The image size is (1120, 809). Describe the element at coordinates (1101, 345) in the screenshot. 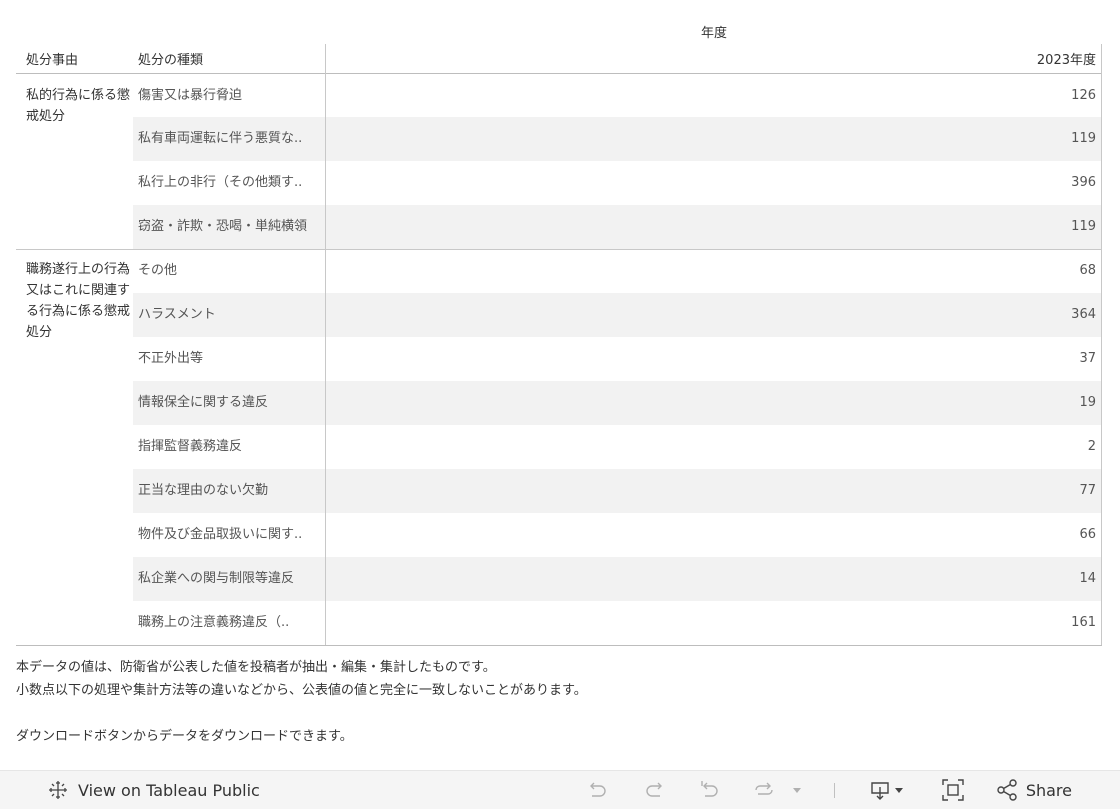

I see `table-right-border` at that location.